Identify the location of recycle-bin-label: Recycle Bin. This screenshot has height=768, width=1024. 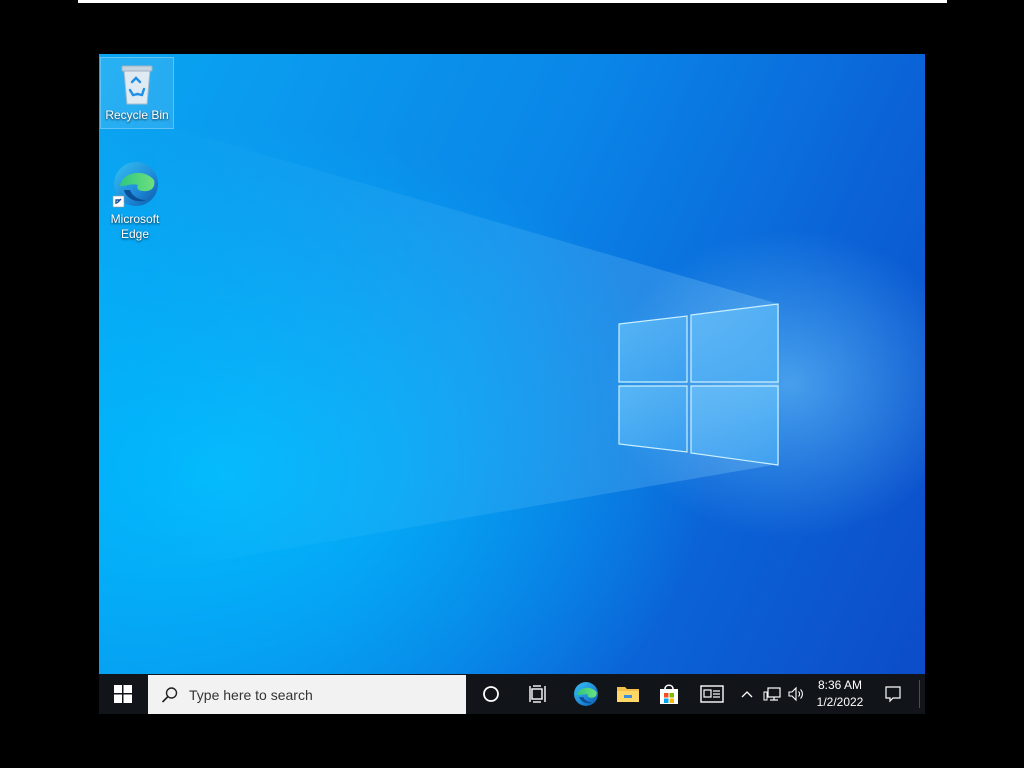
(137, 115).